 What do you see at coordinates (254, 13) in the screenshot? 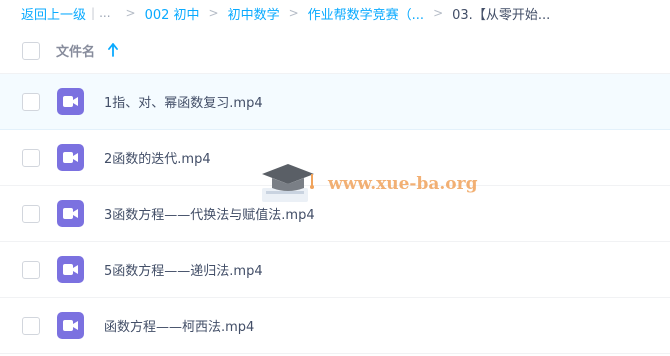
I see `breadcrumb-item: 初中数学` at bounding box center [254, 13].